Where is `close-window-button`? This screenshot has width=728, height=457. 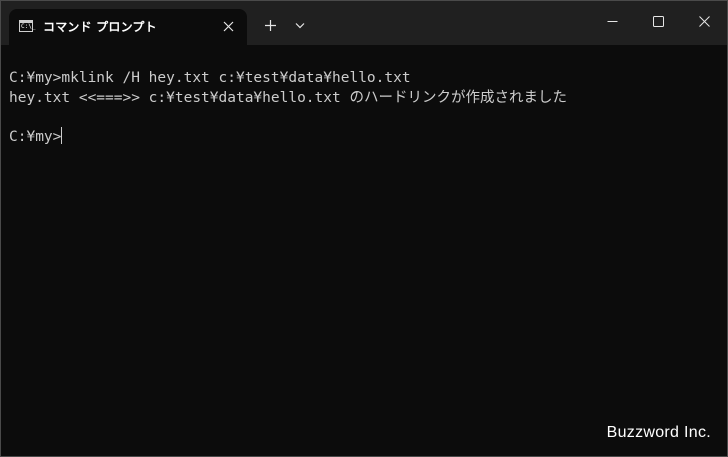
close-window-button is located at coordinates (704, 21).